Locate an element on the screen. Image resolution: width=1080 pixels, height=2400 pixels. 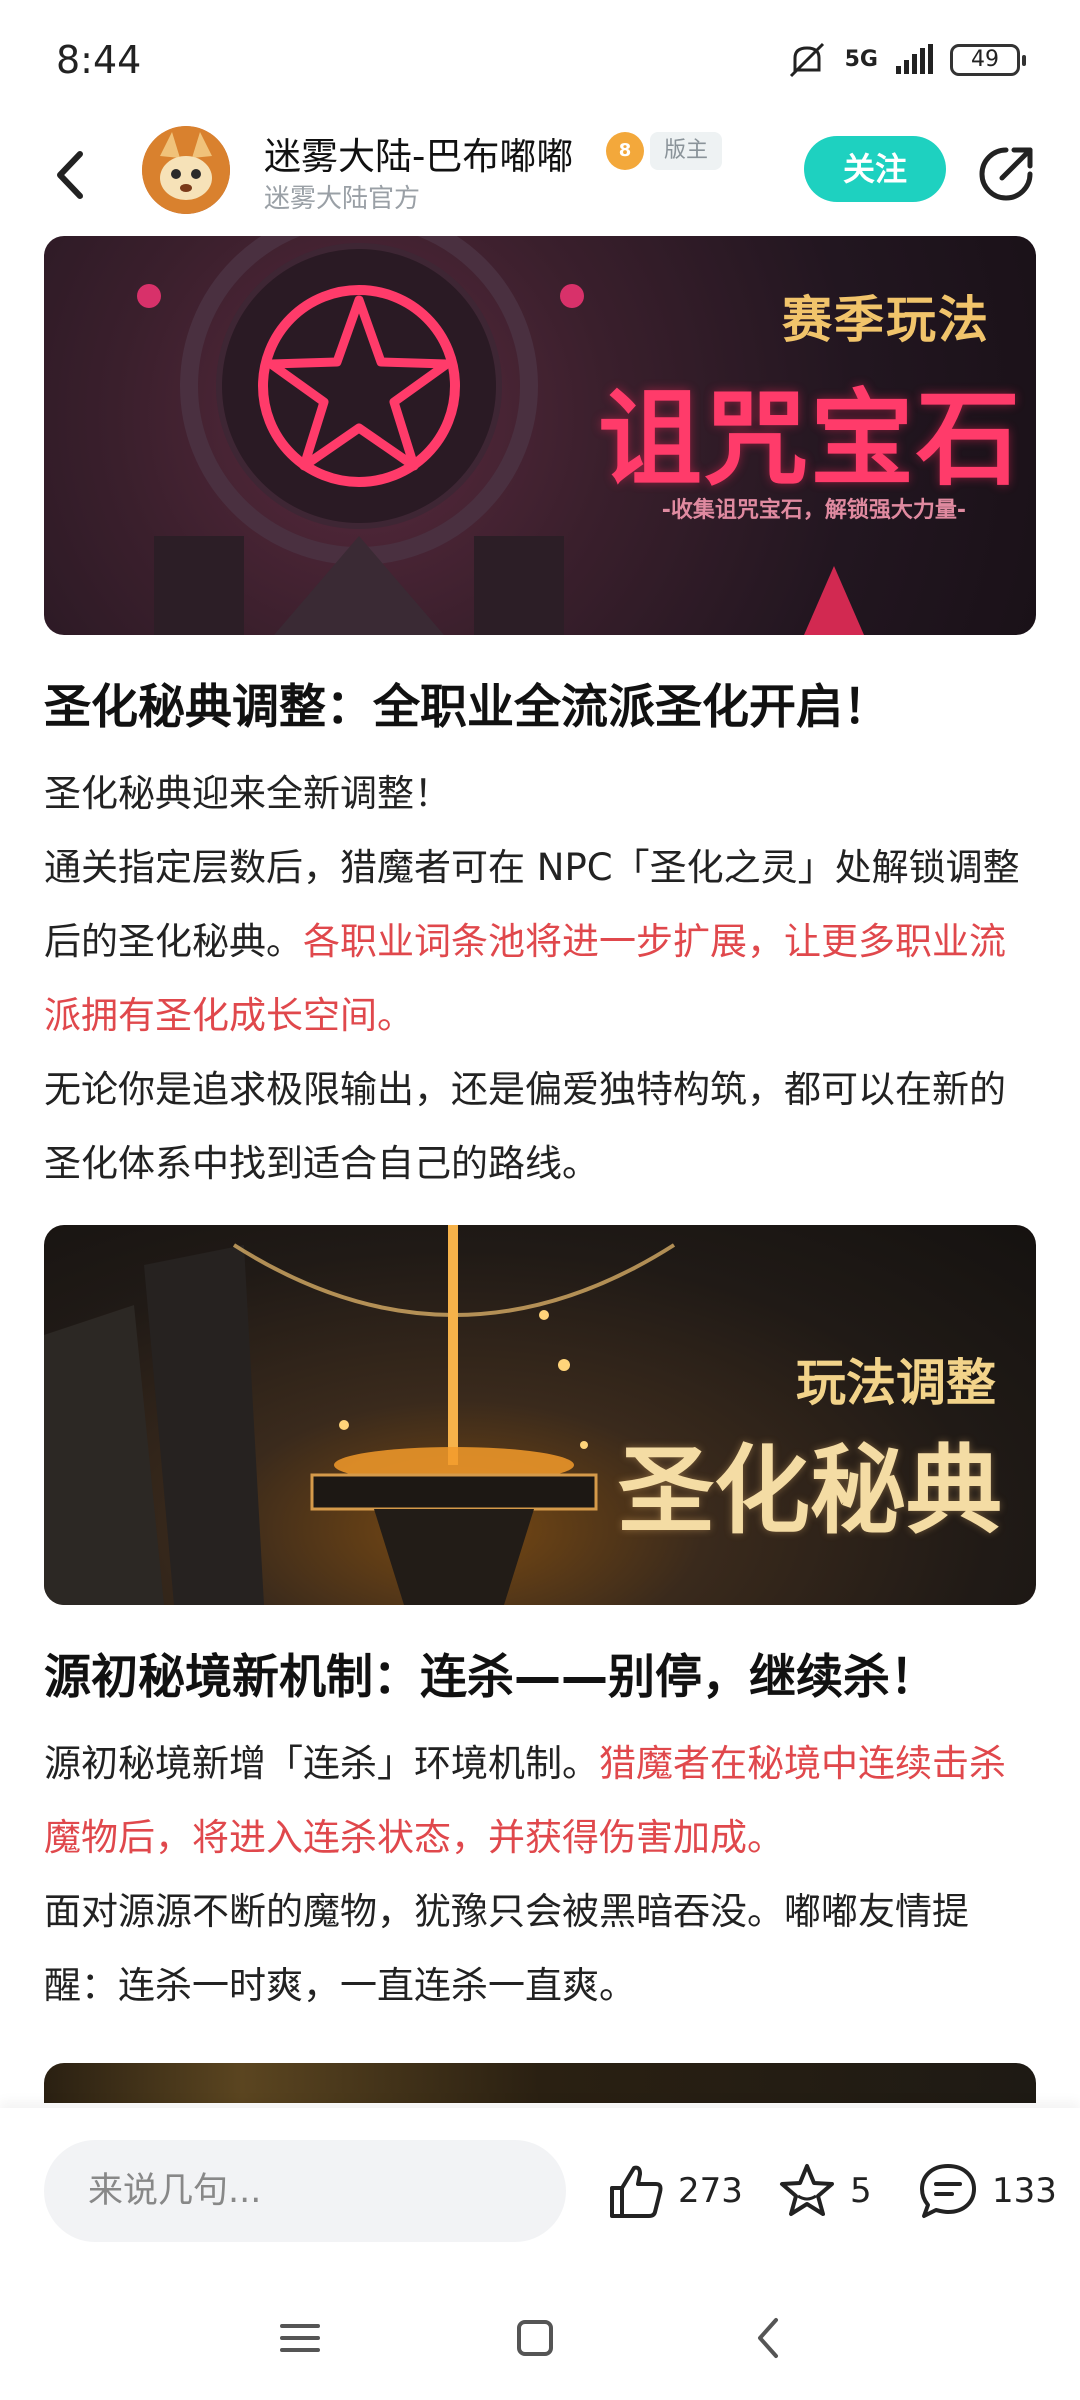
banner1-title: 诅咒宝石 is located at coordinates (809, 439).